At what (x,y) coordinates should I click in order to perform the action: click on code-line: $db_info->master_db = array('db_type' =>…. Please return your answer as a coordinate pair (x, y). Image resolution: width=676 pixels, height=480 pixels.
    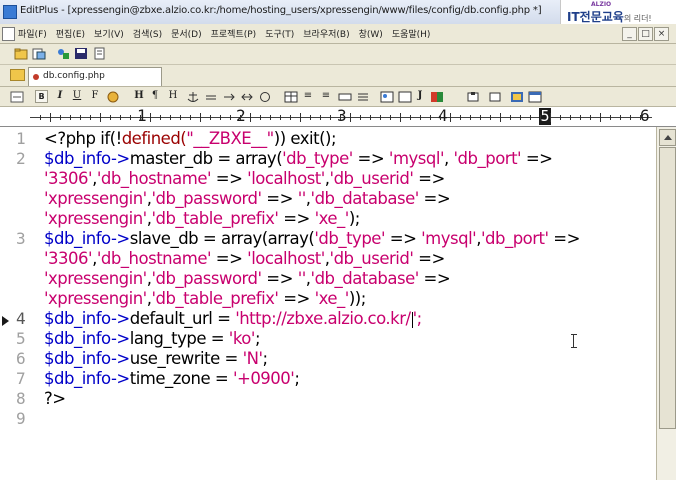
    Looking at the image, I should click on (298, 159).